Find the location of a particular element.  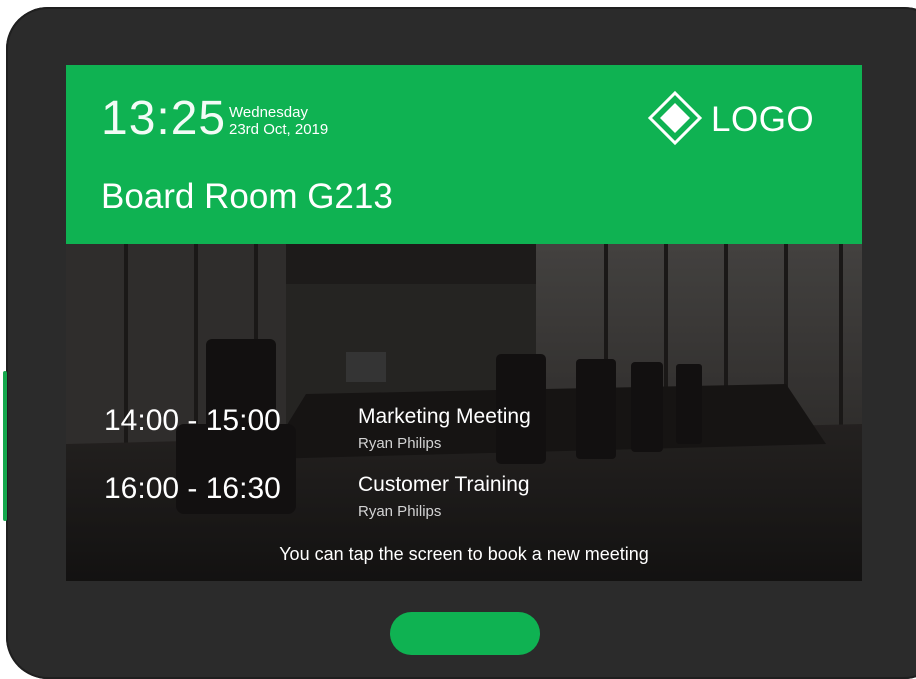

clock: 13:25 is located at coordinates (164, 118).